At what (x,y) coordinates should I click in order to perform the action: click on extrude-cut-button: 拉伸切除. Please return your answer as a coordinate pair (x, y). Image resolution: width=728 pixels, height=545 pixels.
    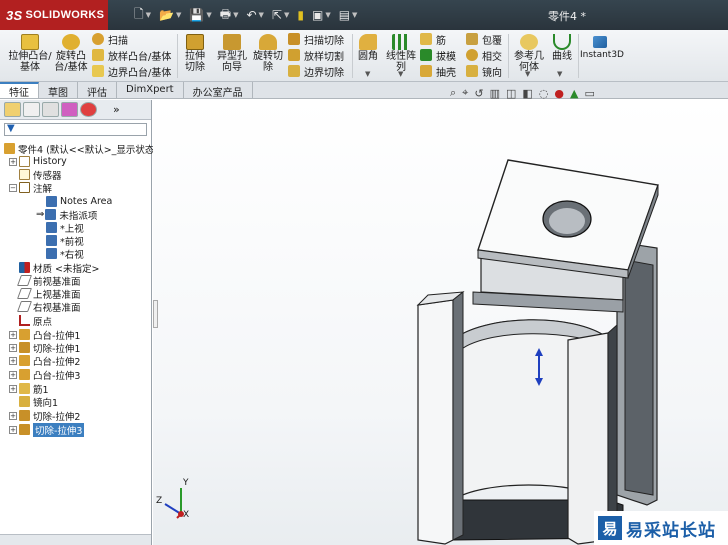
    Looking at the image, I should click on (195, 53).